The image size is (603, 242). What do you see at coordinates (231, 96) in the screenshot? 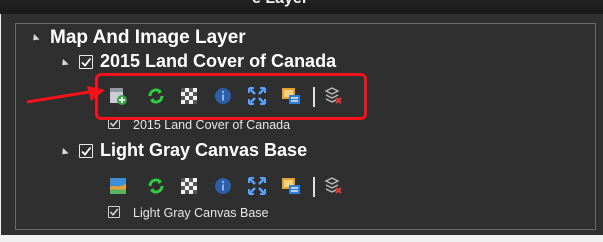
I see `annotation-highlight-box` at bounding box center [231, 96].